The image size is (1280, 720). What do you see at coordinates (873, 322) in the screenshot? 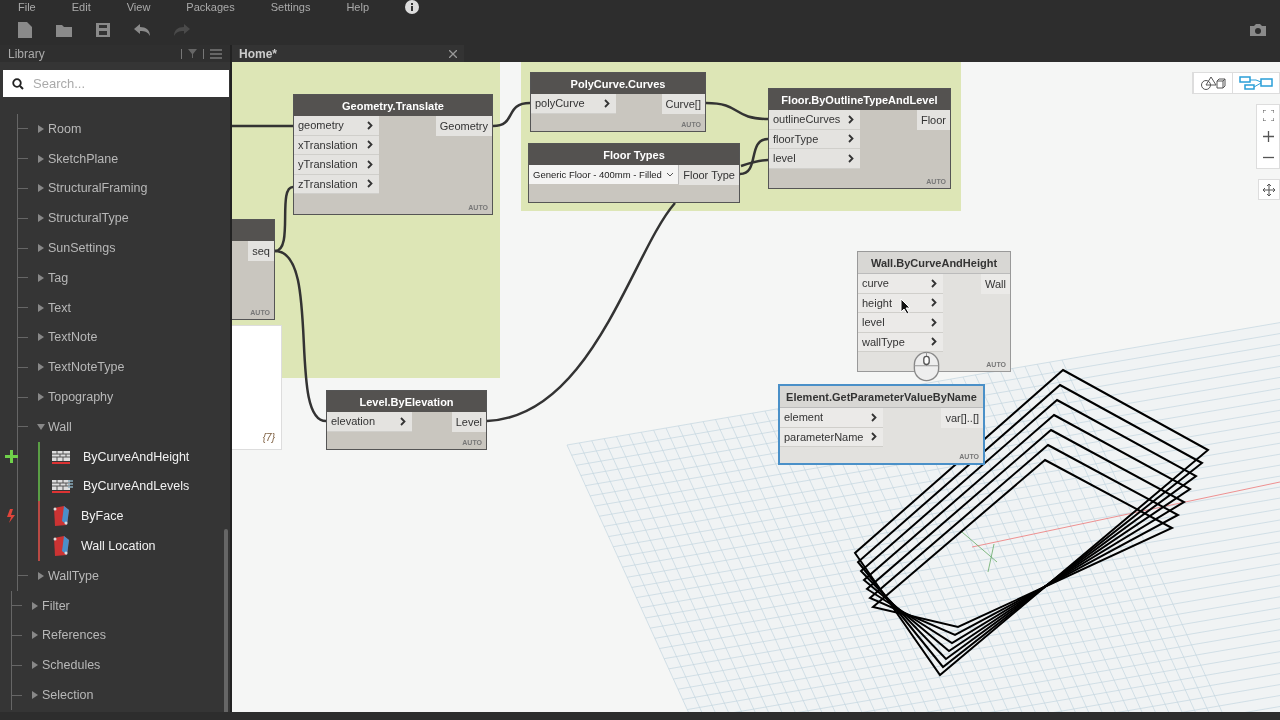
I see `port-label: level` at bounding box center [873, 322].